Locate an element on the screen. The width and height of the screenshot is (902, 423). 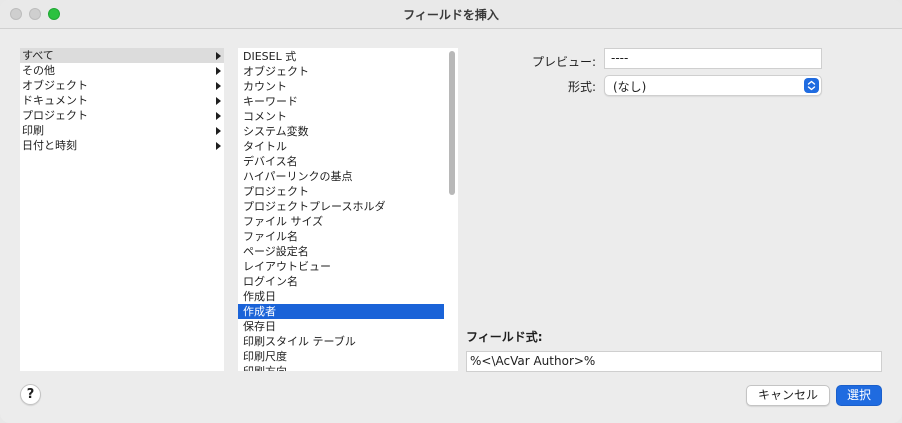
category-item-label: オブジェクト is located at coordinates (55, 85).